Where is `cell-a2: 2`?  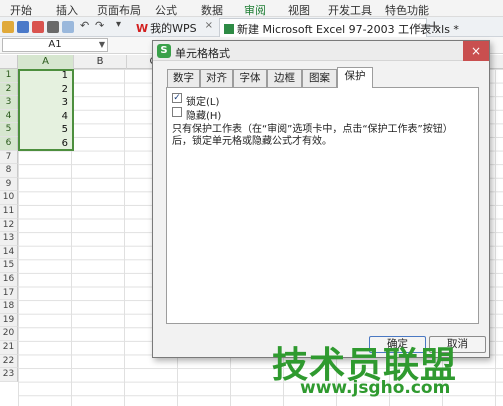 cell-a2: 2 is located at coordinates (45, 90).